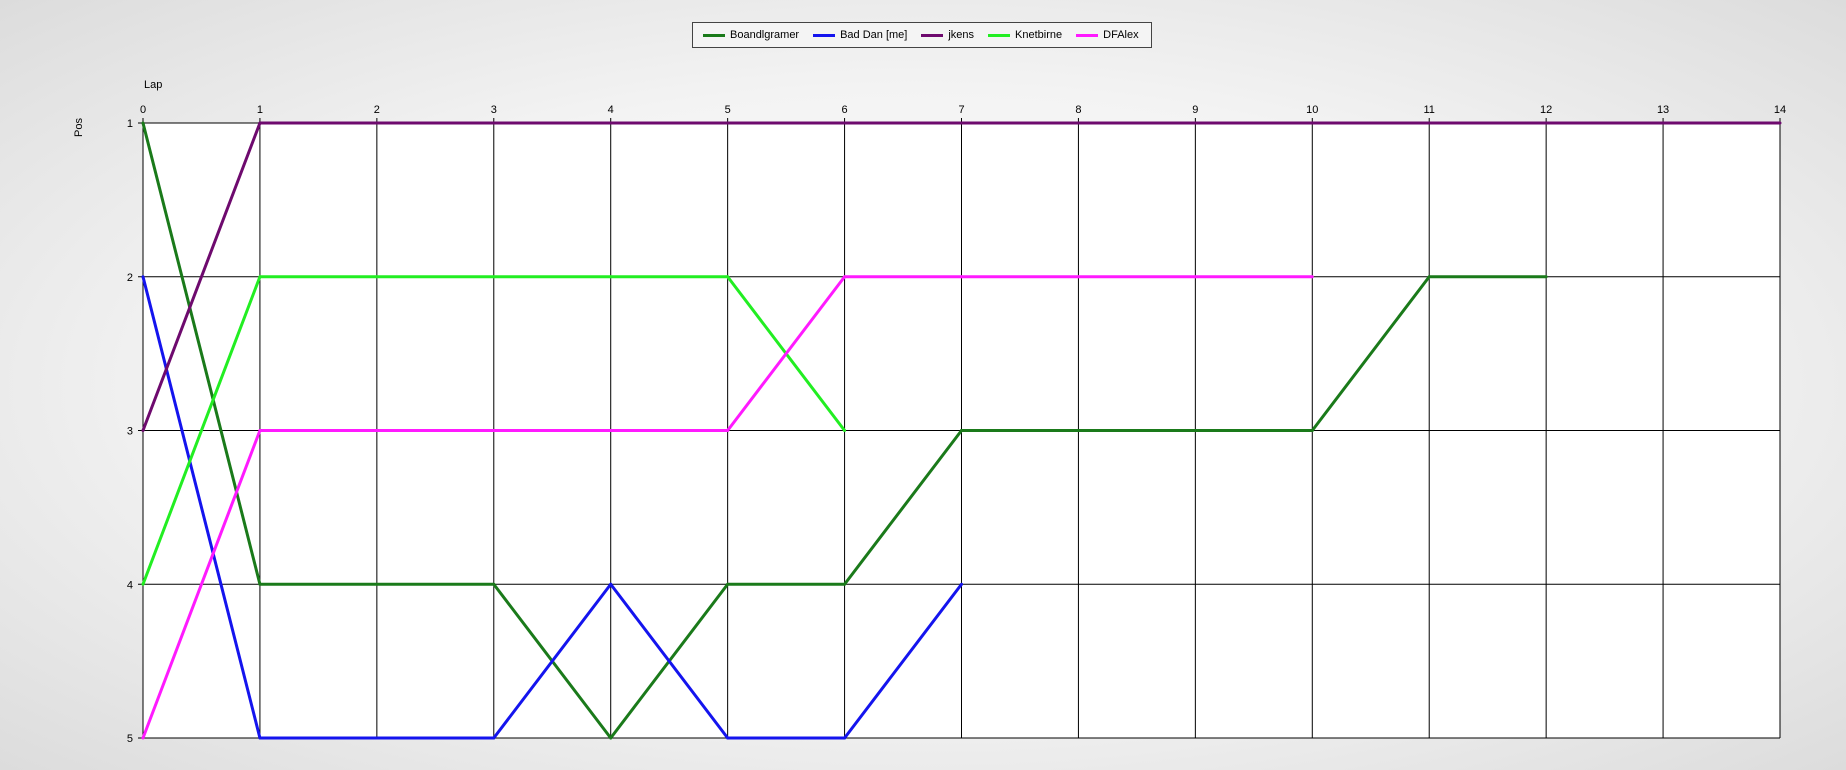 Image resolution: width=1846 pixels, height=770 pixels. Describe the element at coordinates (1546, 110) in the screenshot. I see `x-tick-label: 12` at that location.